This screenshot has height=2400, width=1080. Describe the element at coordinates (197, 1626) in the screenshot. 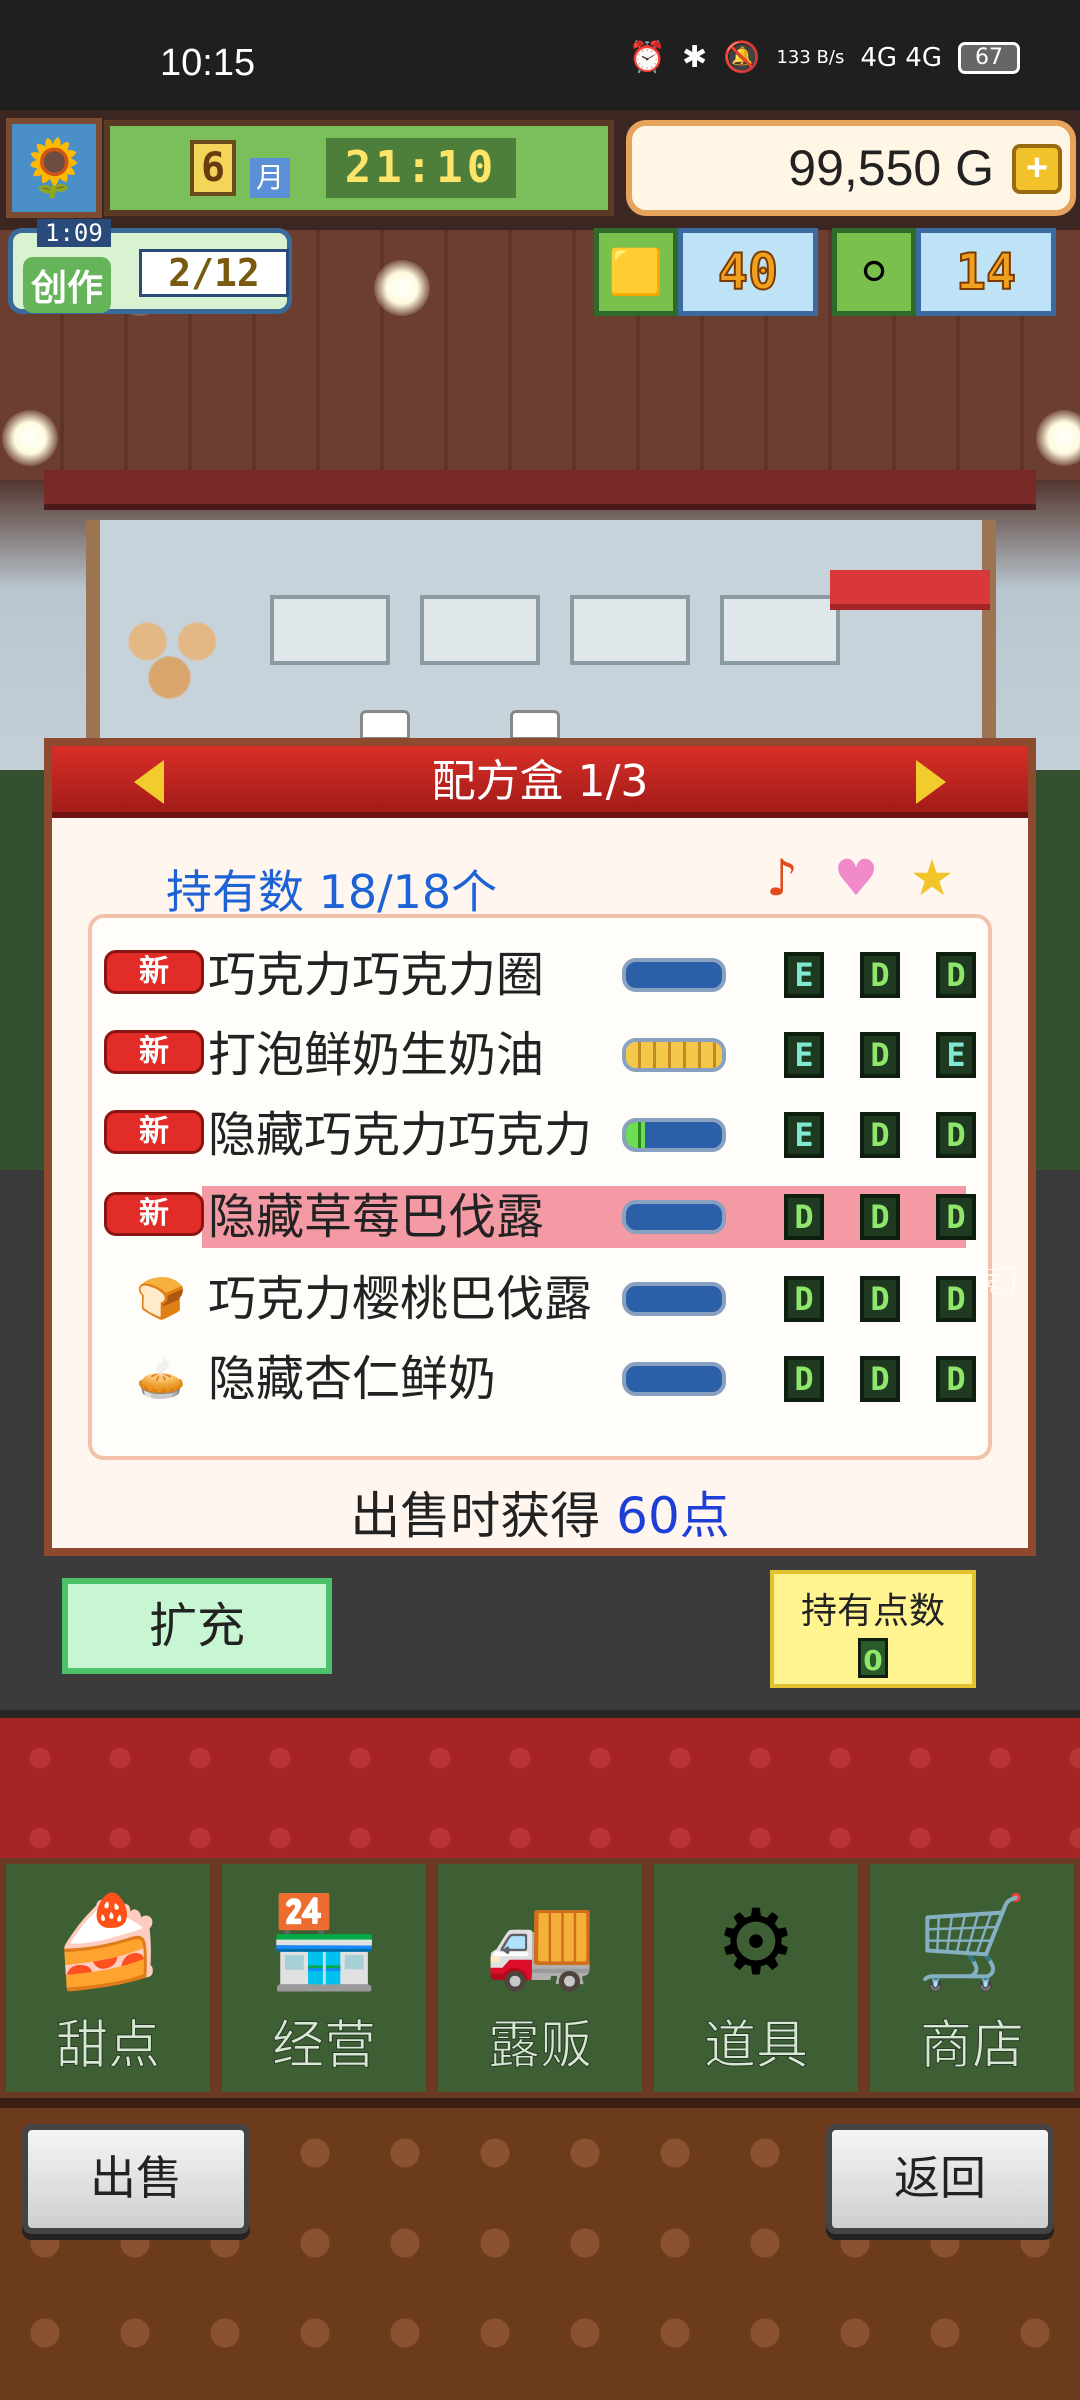

I see `expand-button: 扩充` at that location.